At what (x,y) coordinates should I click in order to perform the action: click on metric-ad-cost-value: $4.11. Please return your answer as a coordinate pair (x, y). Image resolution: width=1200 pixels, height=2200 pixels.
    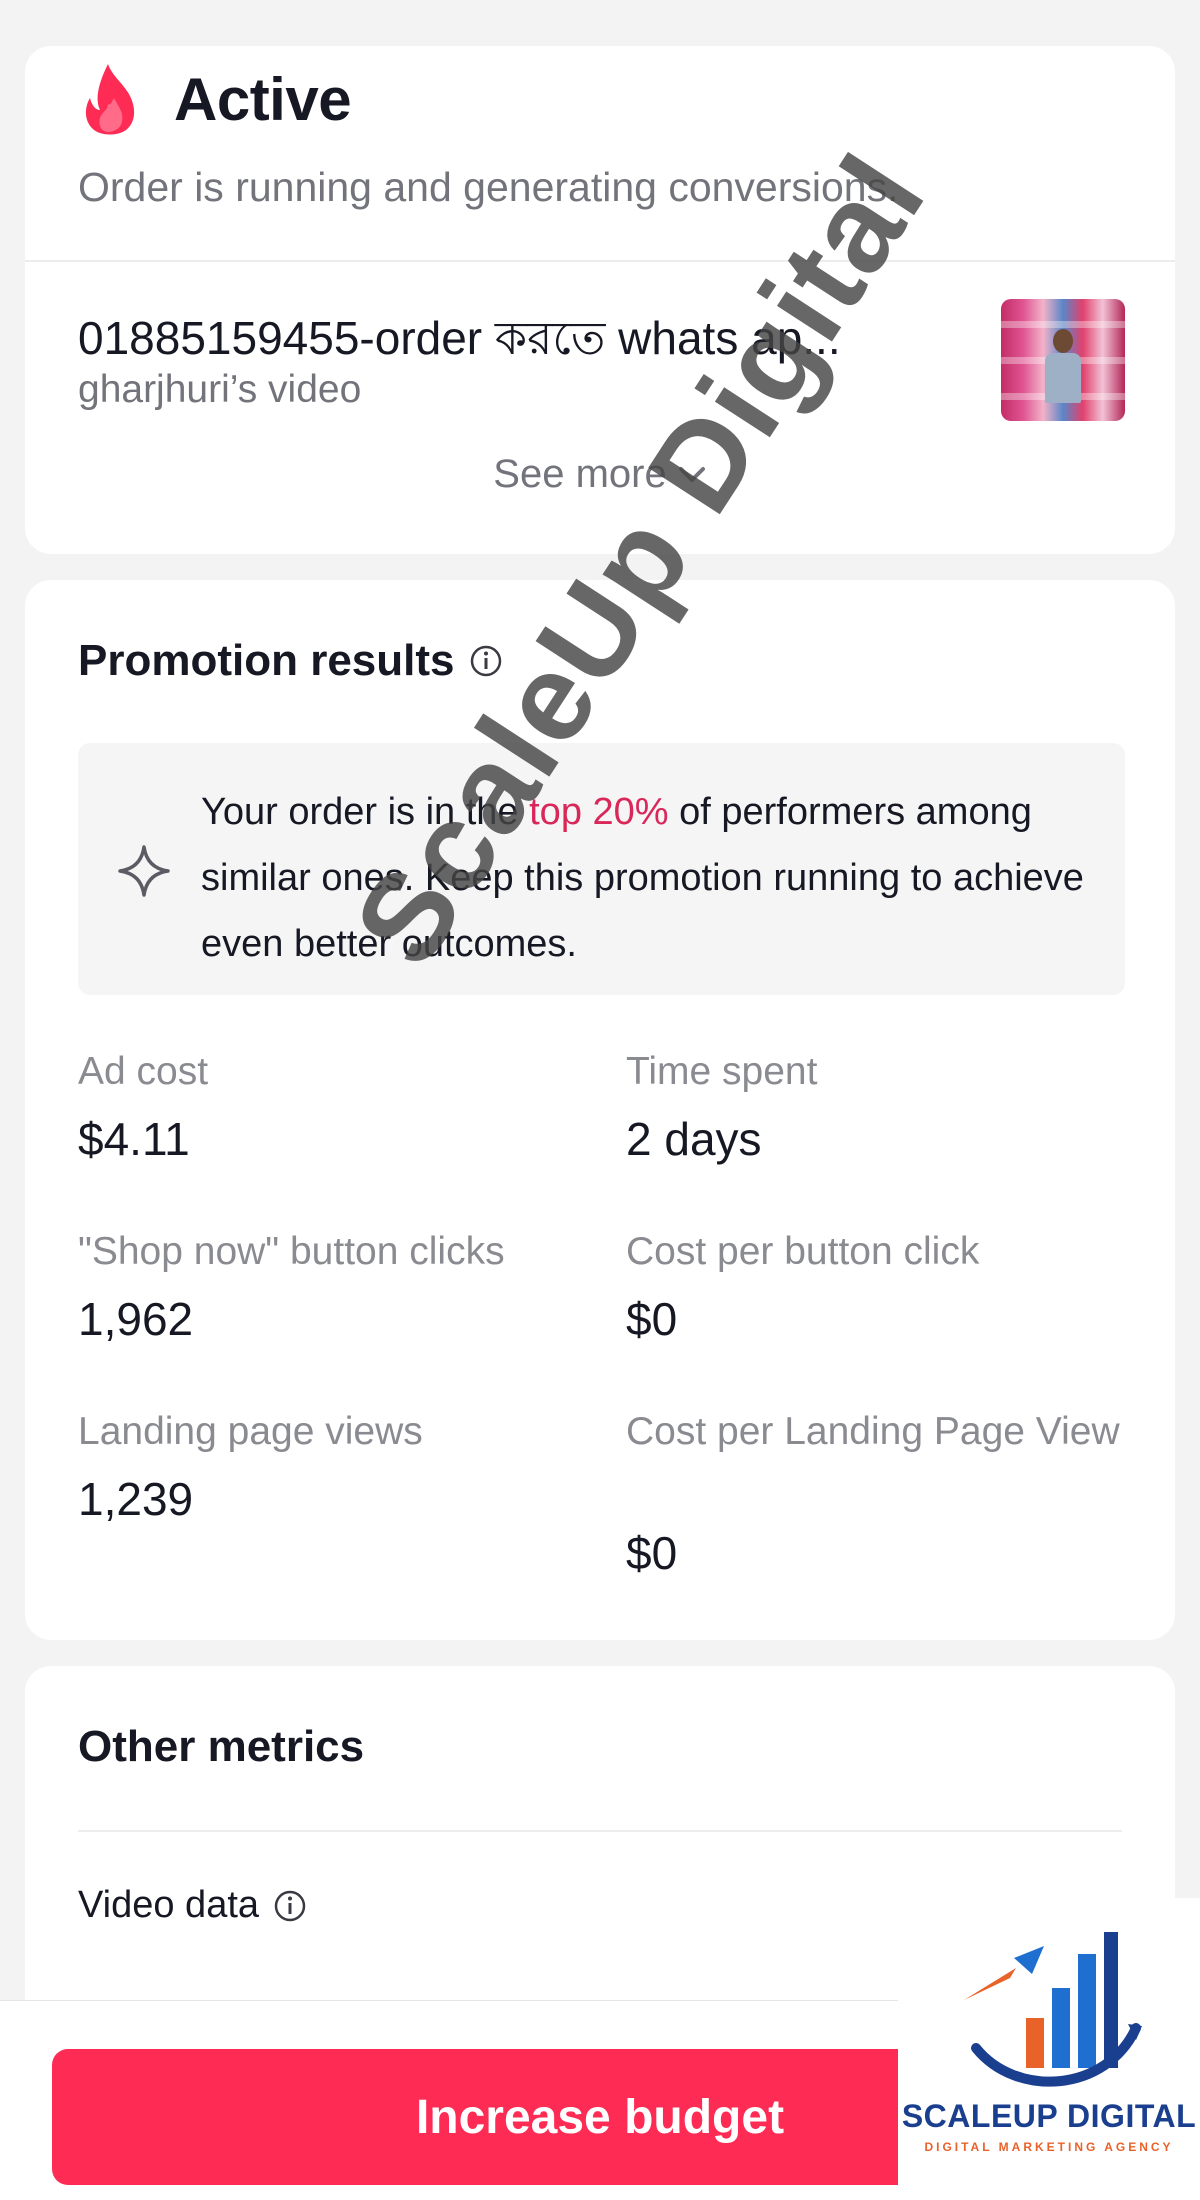
    Looking at the image, I should click on (134, 1139).